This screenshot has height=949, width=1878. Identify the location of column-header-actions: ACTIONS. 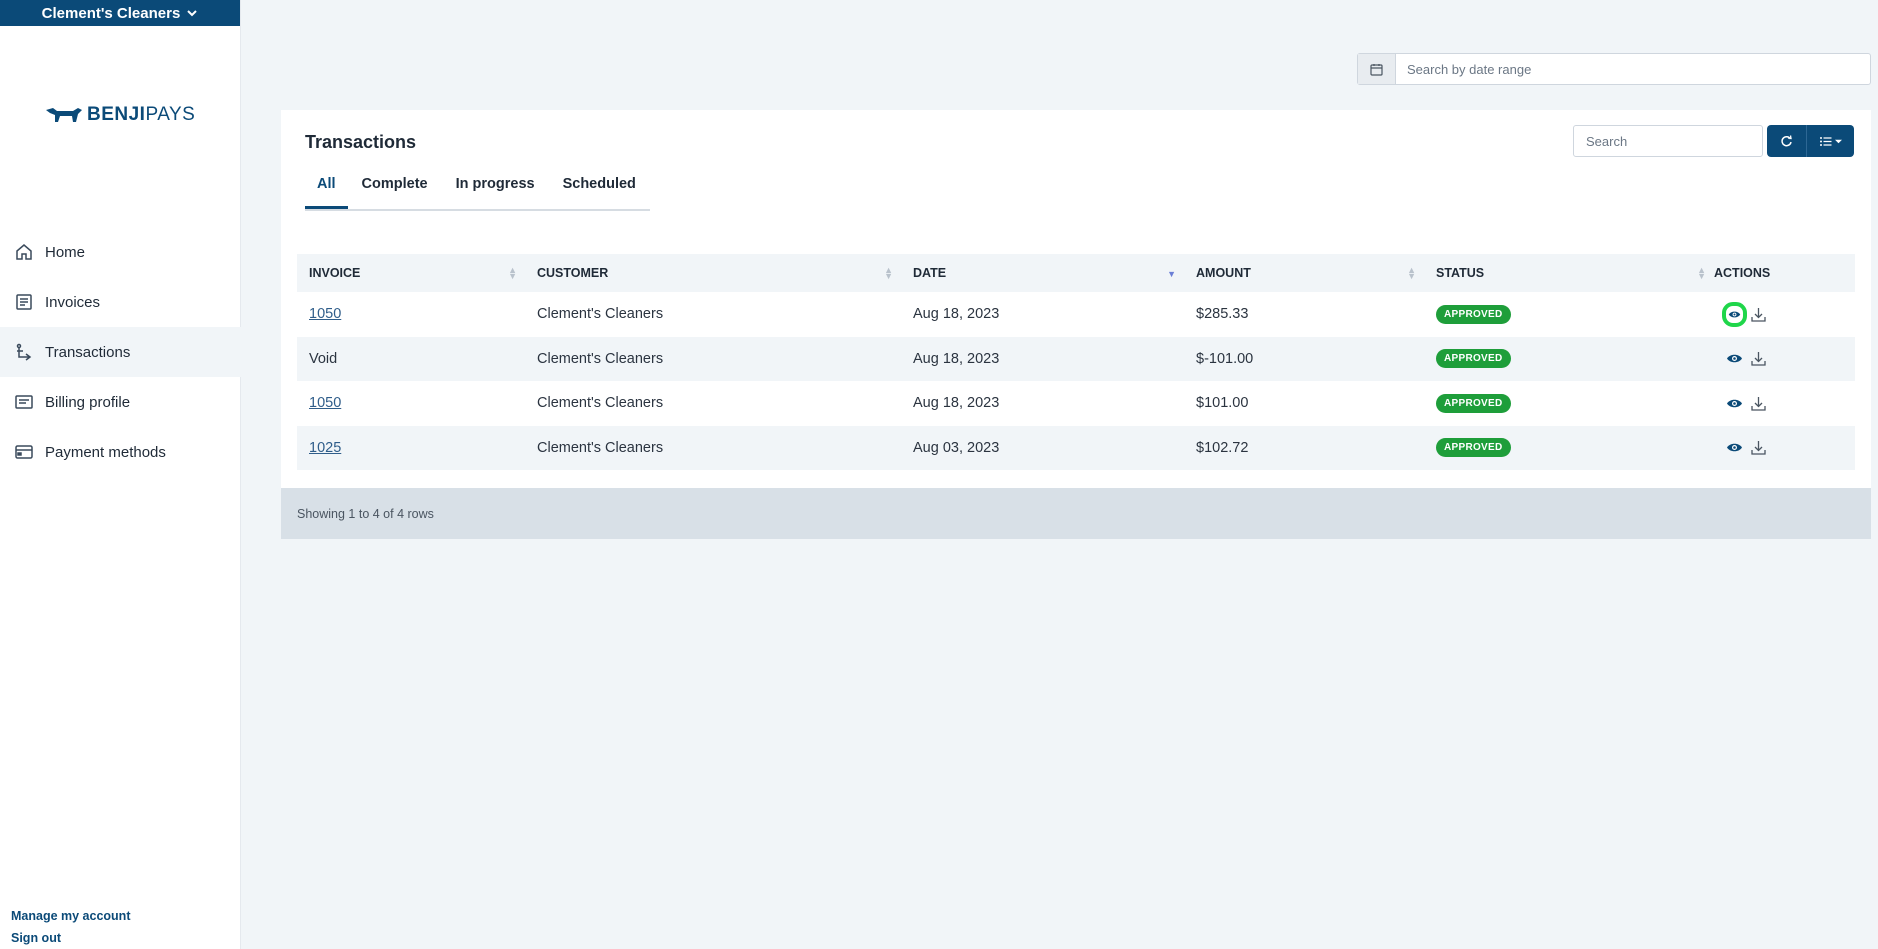
(1784, 273).